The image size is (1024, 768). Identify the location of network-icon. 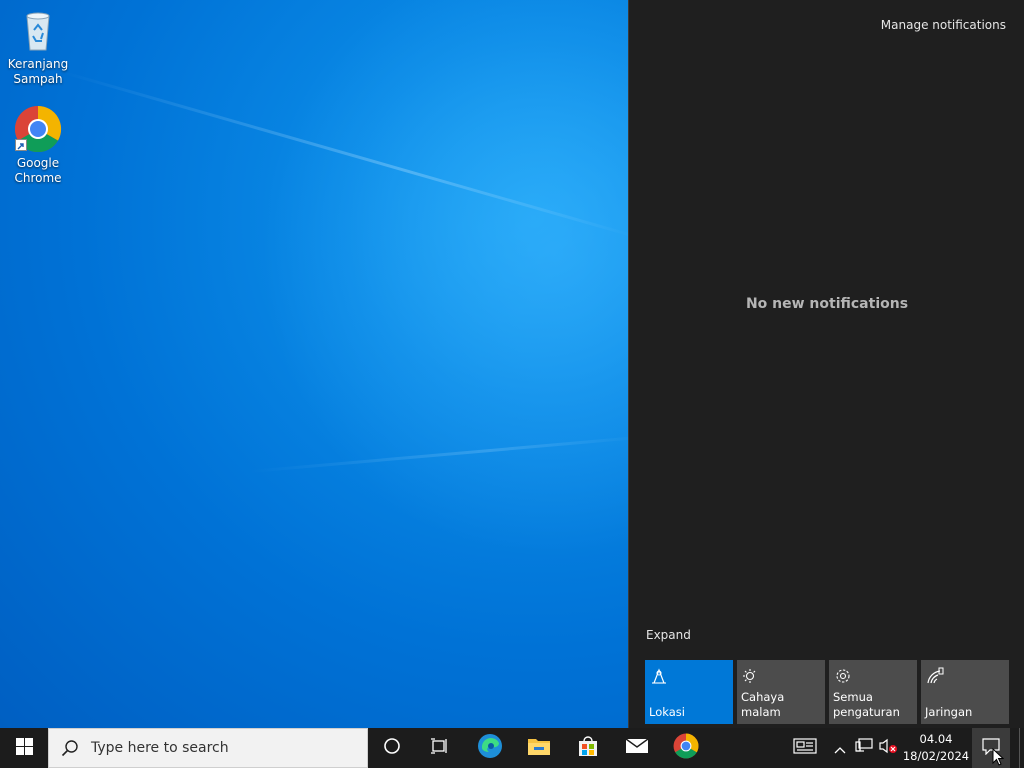
(935, 676).